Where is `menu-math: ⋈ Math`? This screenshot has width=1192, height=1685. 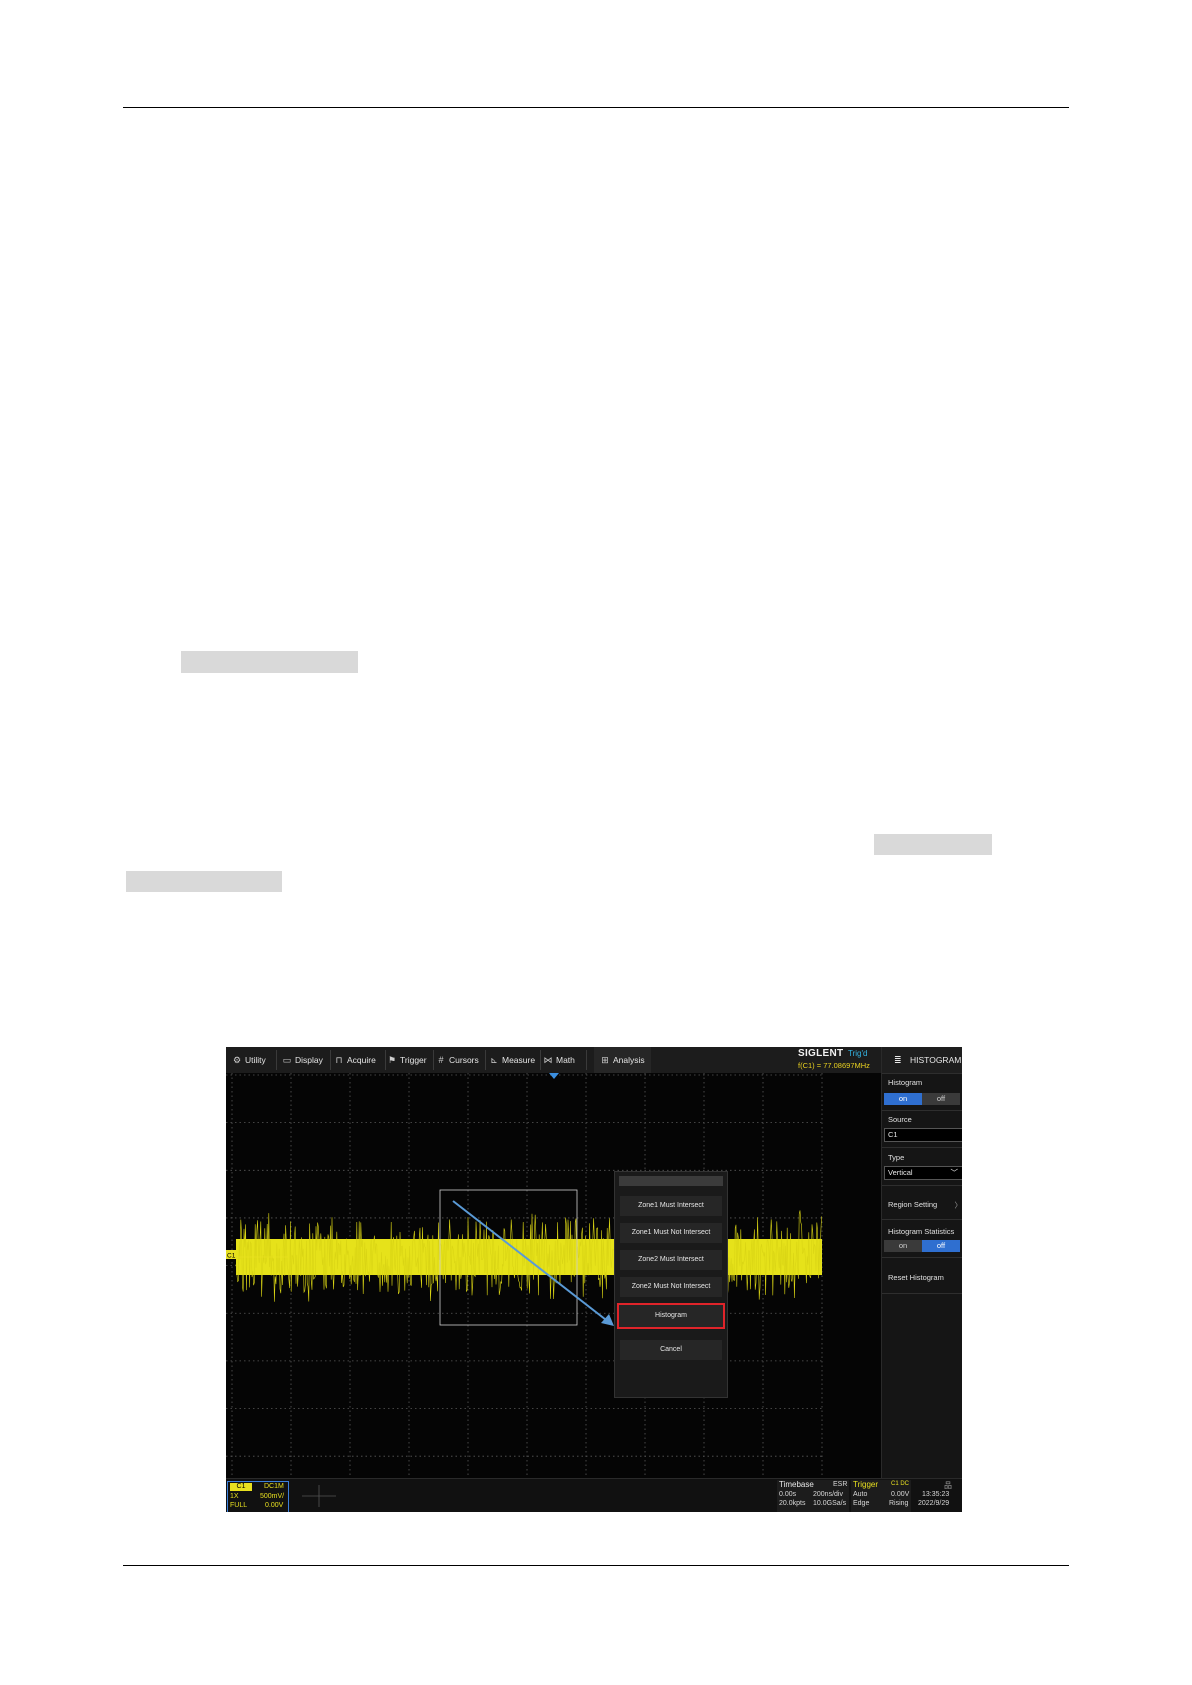
menu-math: ⋈ Math is located at coordinates (559, 1060).